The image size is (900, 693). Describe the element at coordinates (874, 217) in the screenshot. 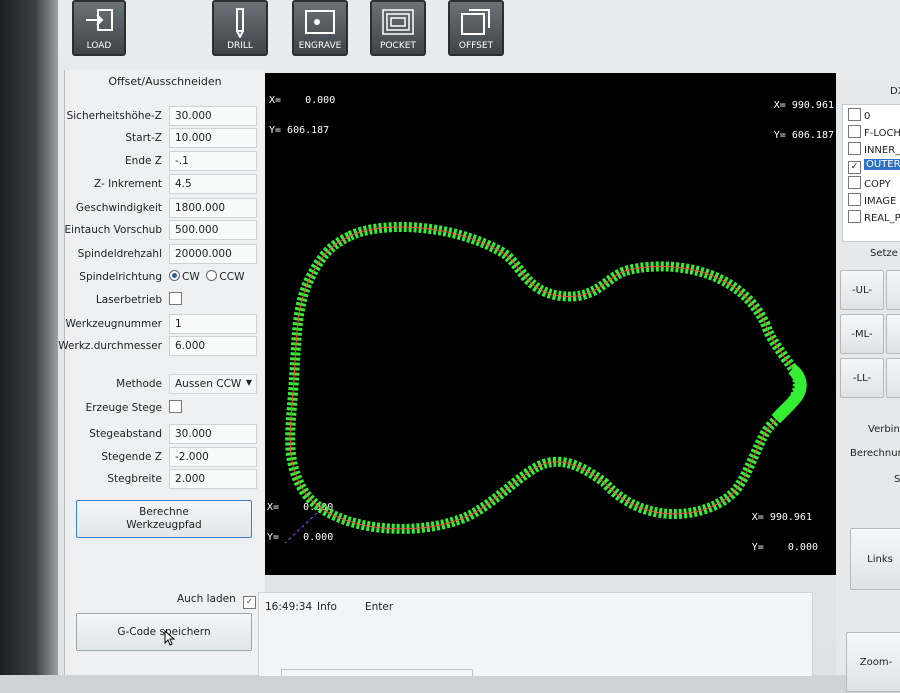

I see `layer-item-real-p: REAL_P` at that location.